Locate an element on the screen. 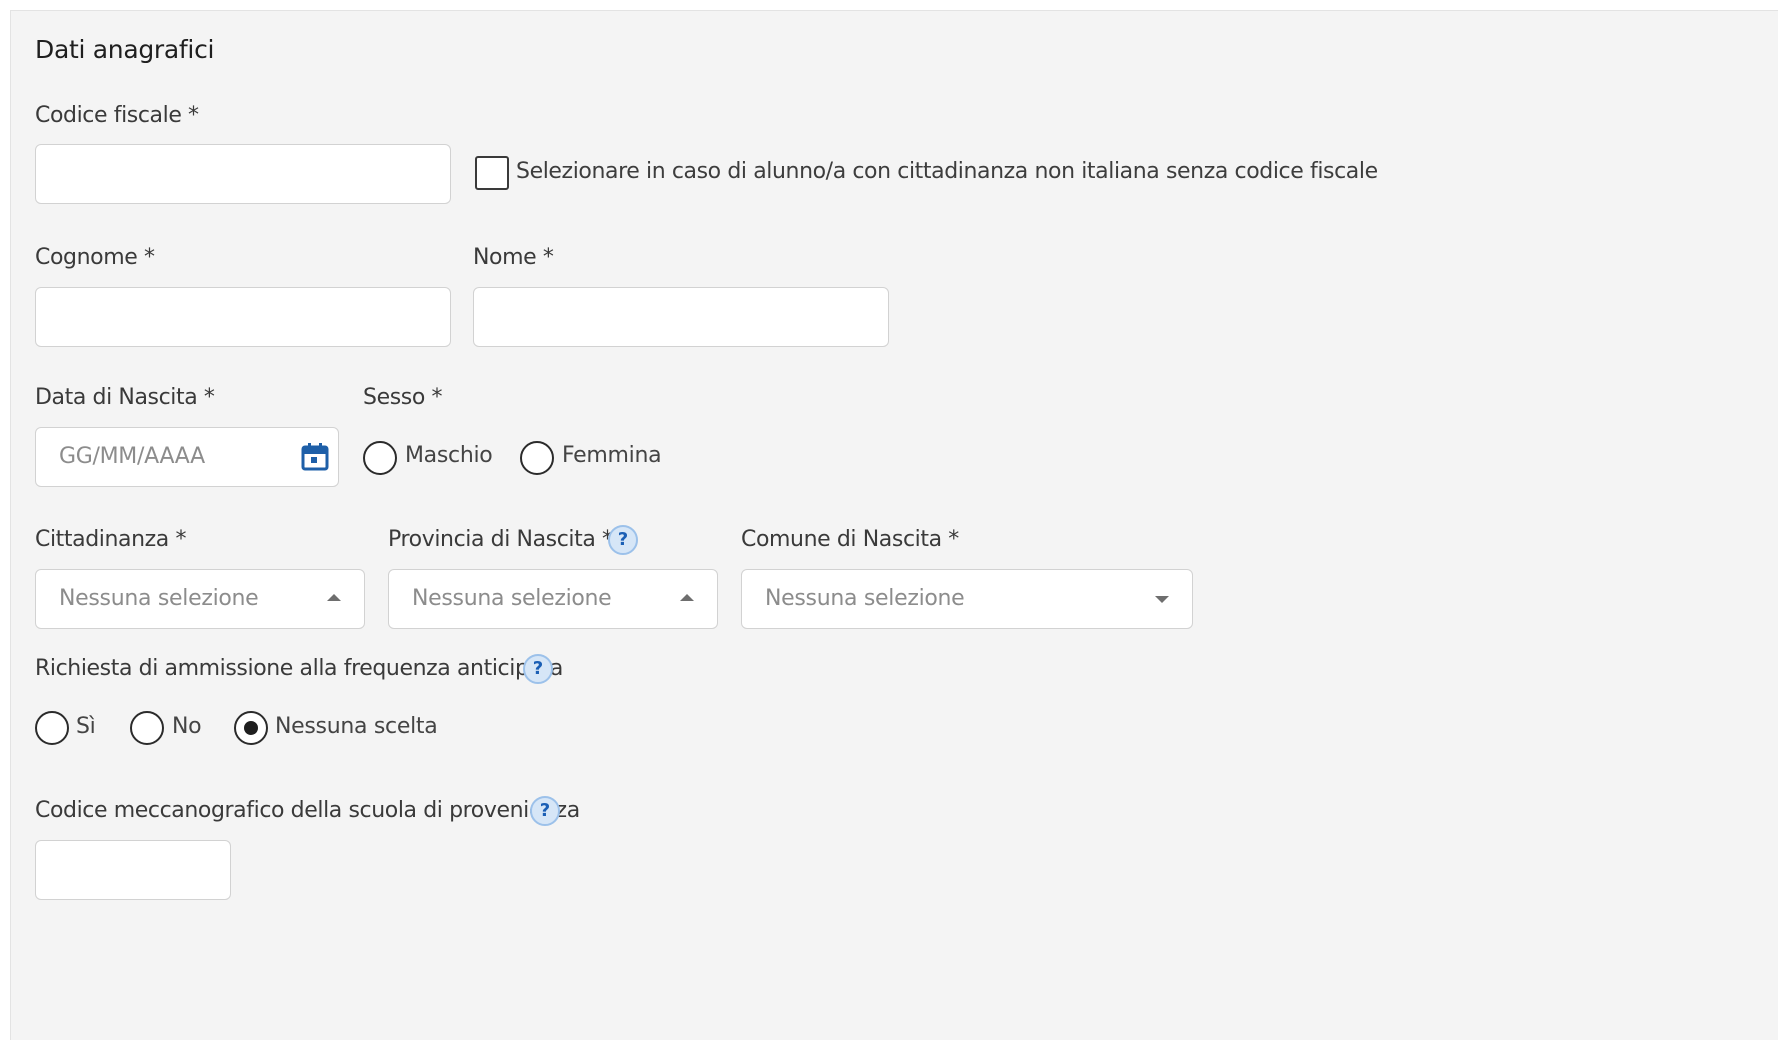 This screenshot has width=1778, height=1040. codice-meccanografico-input is located at coordinates (133, 870).